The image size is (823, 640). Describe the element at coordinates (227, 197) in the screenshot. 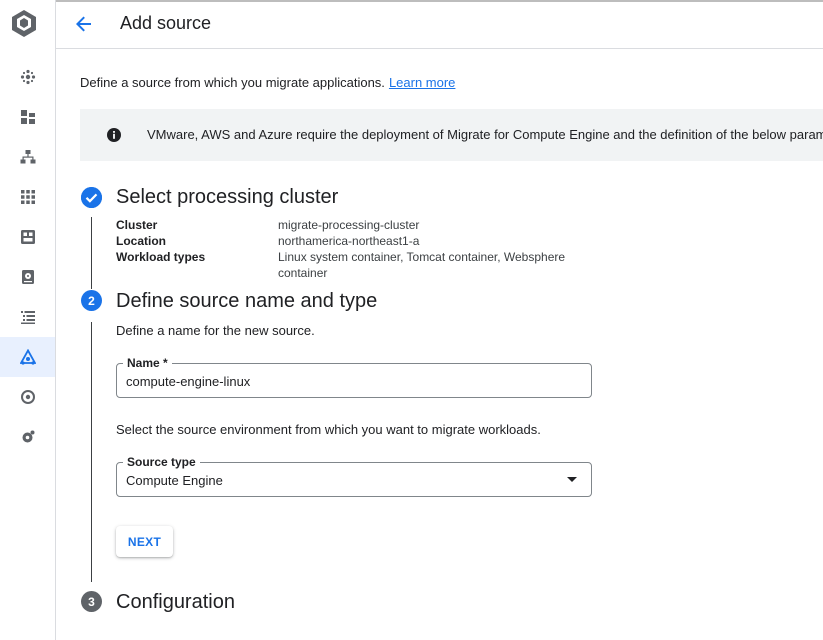

I see `step-1-title: Select processing cluster` at that location.